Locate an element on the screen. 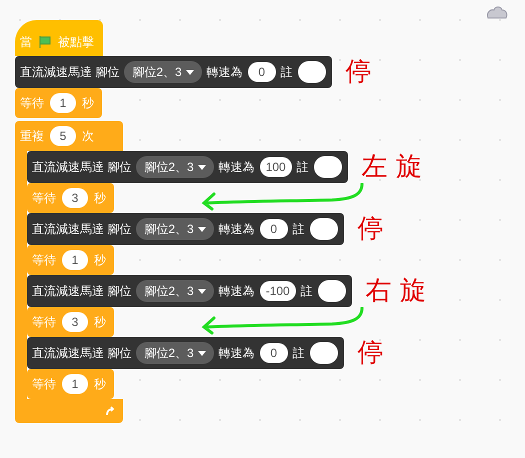 This screenshot has width=525, height=458. loop-arrow-icon is located at coordinates (110, 411).